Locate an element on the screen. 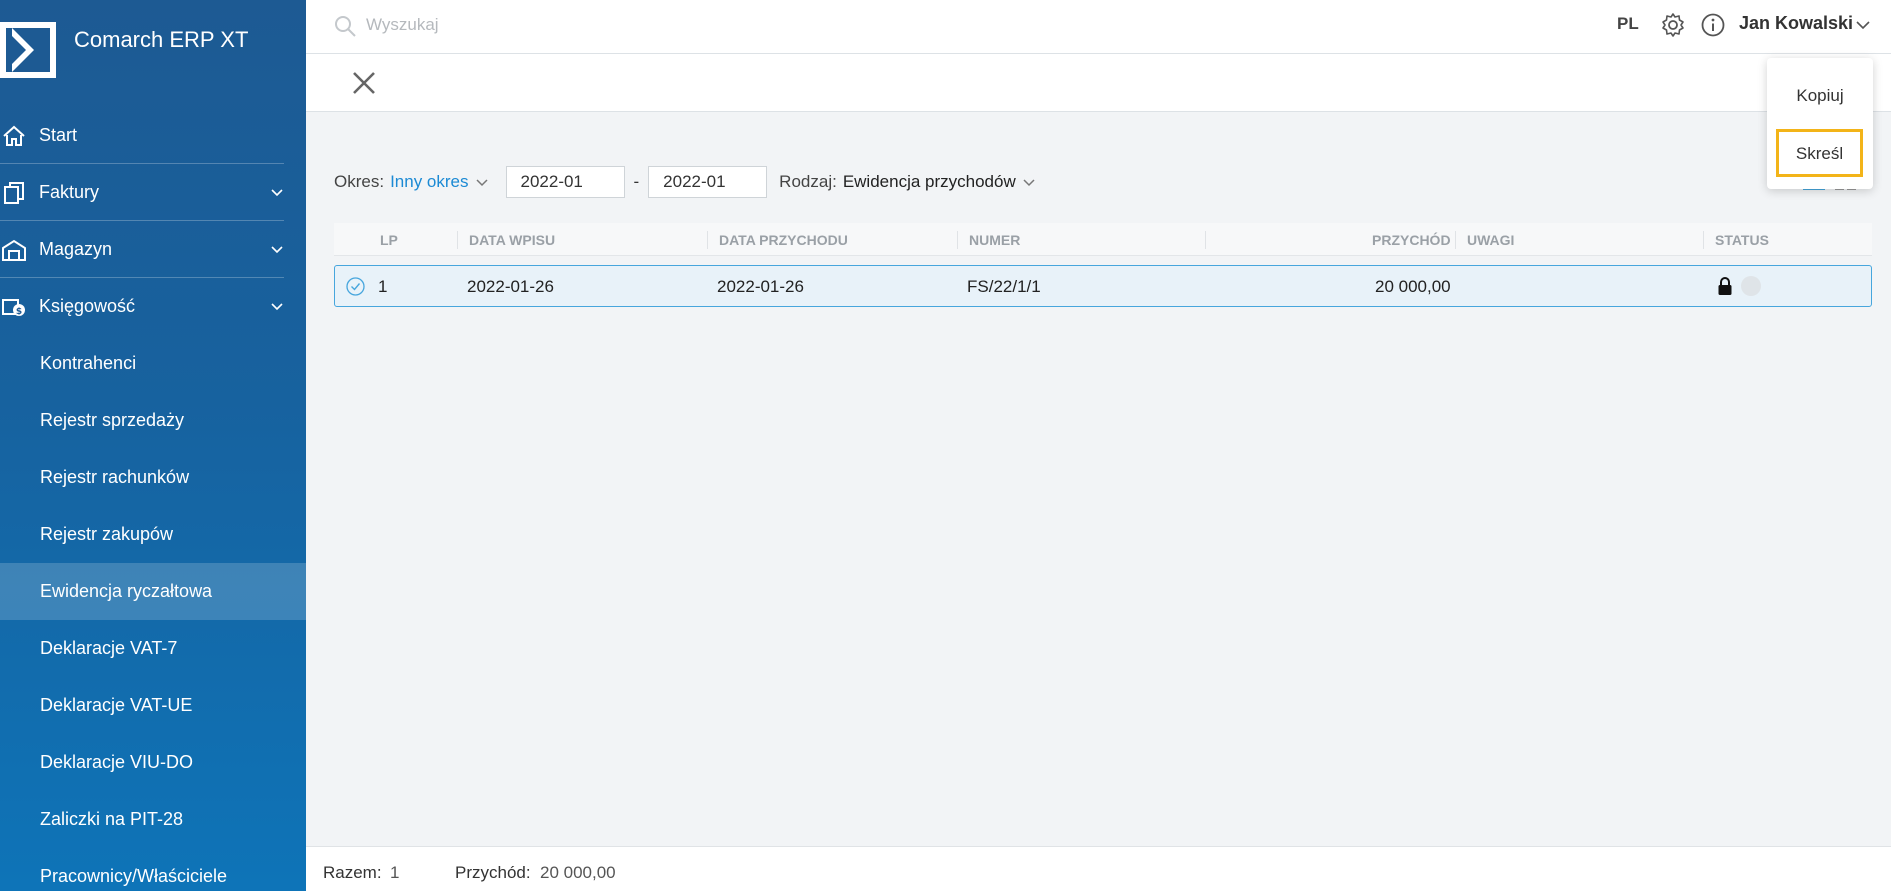 The image size is (1891, 891). context-menu: Kopiuj Skreśl is located at coordinates (1820, 123).